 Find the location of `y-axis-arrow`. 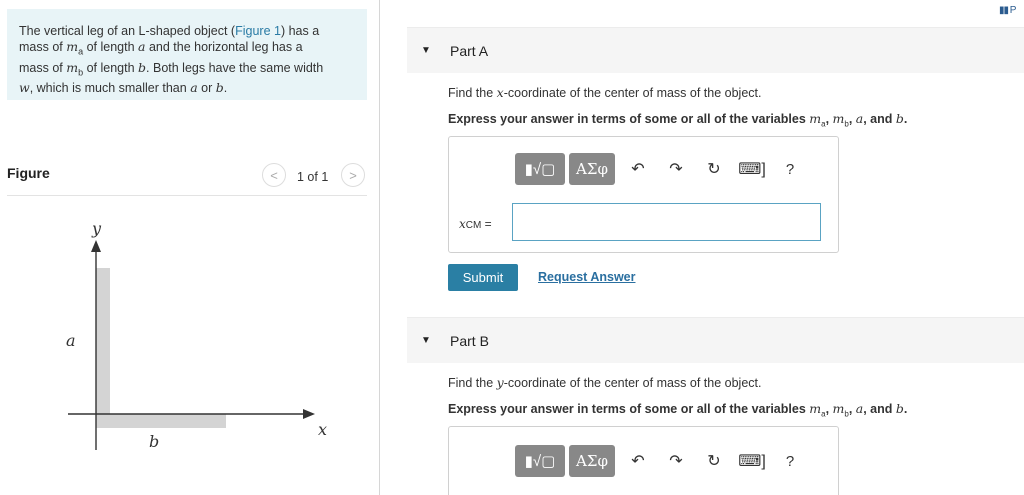

y-axis-arrow is located at coordinates (96, 246).